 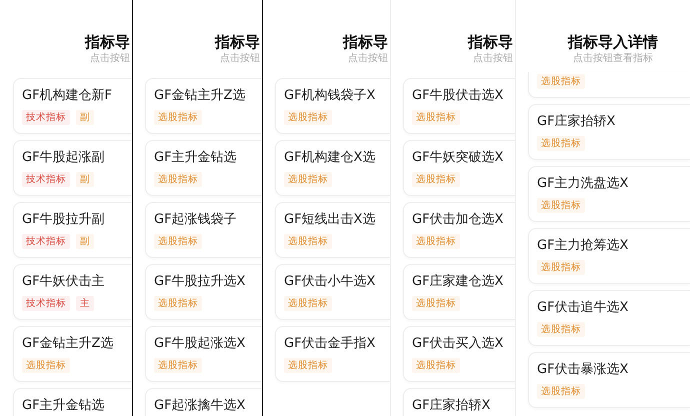 I want to click on indicator-name: GF机构建仓X选, so click(x=330, y=158).